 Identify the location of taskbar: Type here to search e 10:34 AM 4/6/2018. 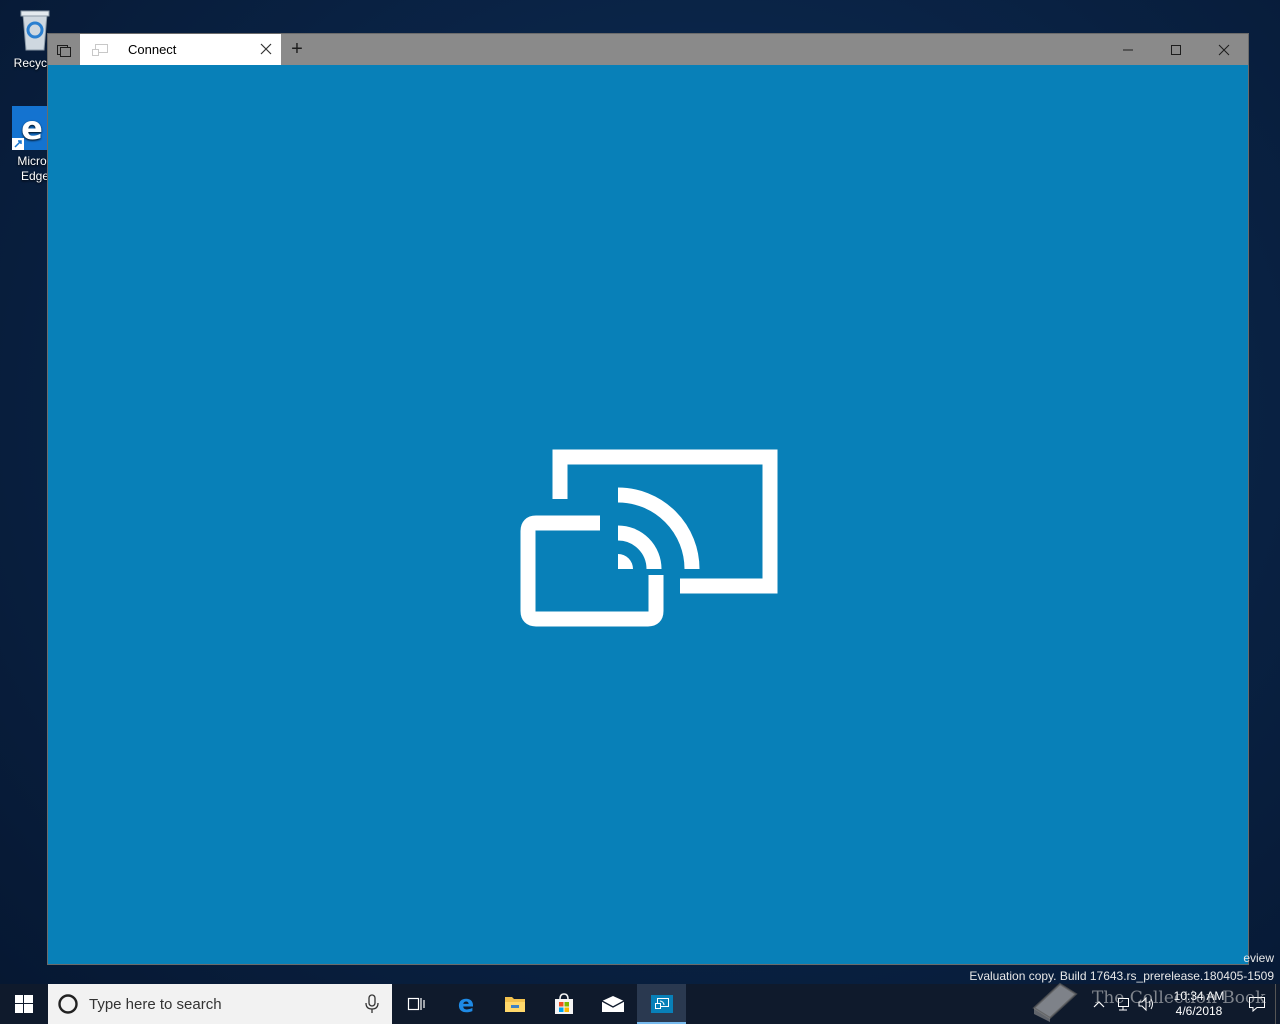
(640, 1004).